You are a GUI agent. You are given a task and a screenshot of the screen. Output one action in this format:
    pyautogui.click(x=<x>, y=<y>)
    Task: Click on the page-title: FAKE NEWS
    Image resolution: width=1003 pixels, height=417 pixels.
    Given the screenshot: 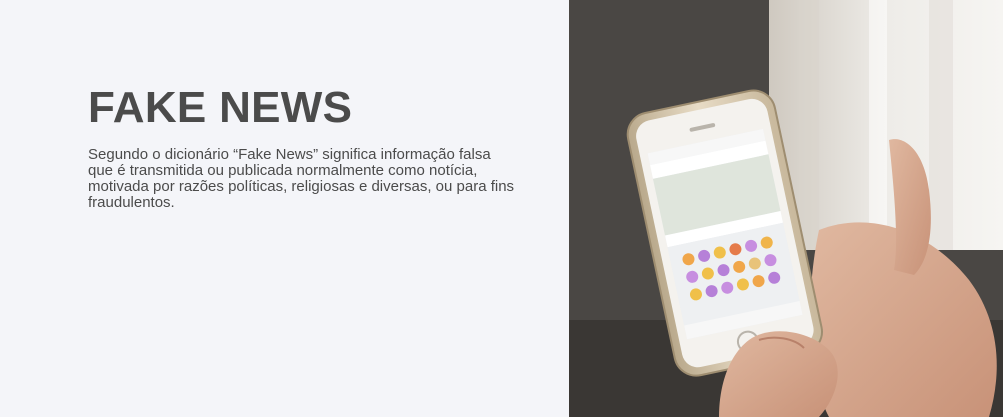 What is the action you would take?
    pyautogui.click(x=220, y=107)
    